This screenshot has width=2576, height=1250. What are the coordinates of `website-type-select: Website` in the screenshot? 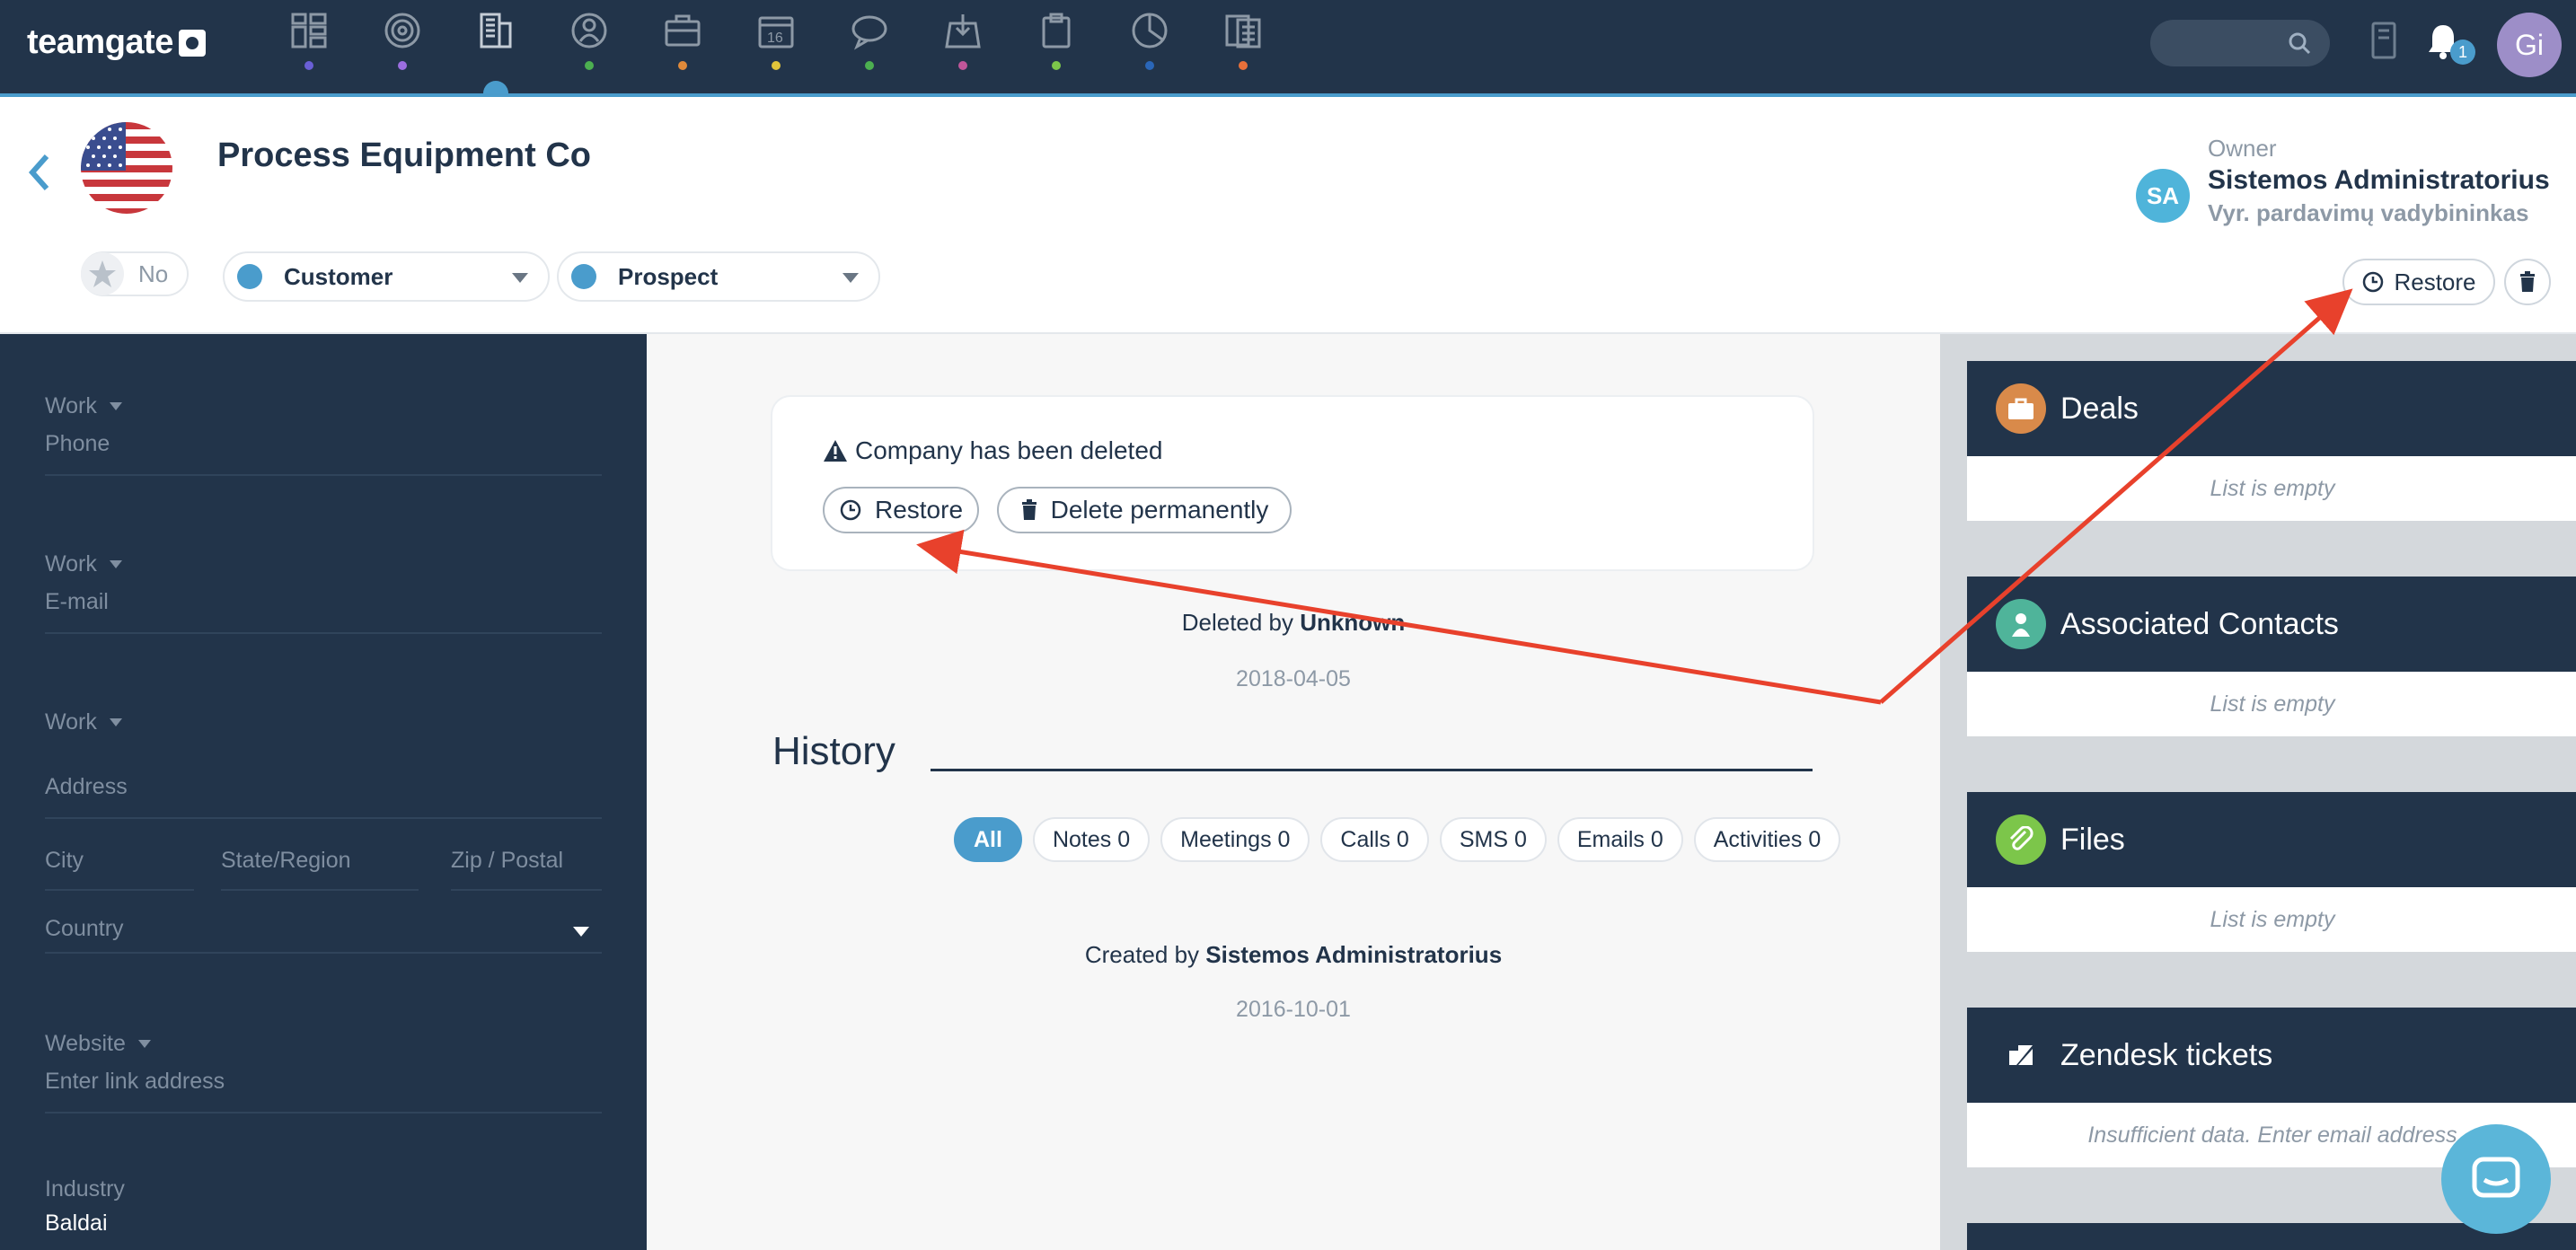 It's located at (98, 1044).